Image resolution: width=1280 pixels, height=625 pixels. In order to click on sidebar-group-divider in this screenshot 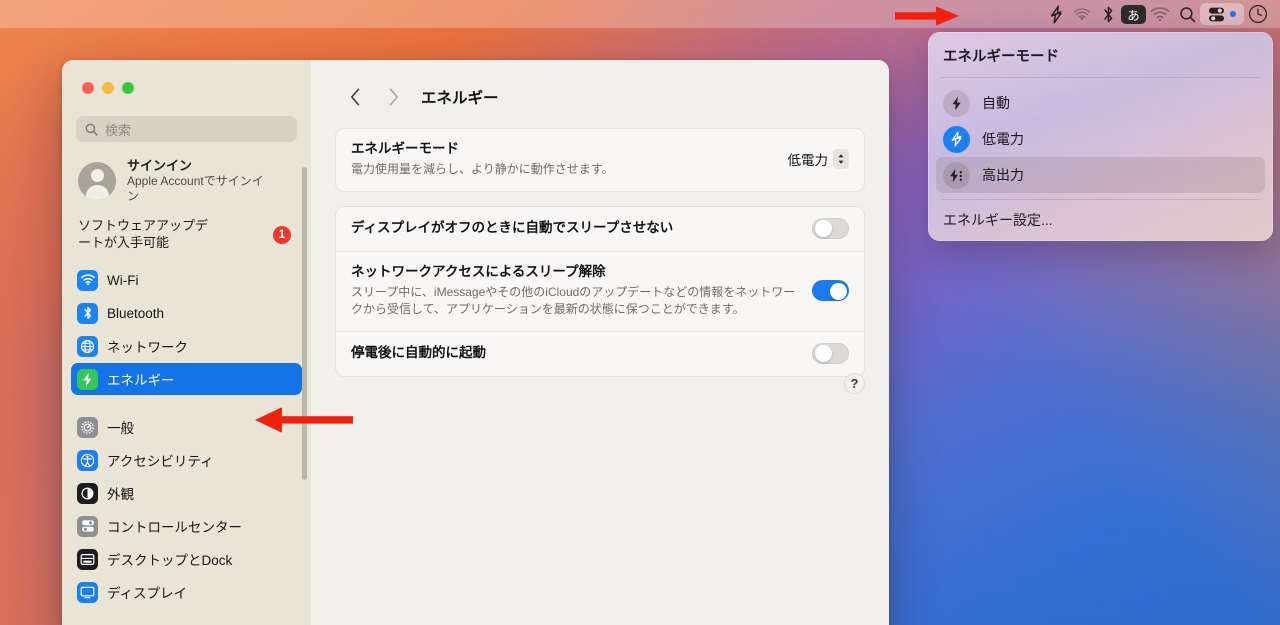, I will do `click(186, 403)`.